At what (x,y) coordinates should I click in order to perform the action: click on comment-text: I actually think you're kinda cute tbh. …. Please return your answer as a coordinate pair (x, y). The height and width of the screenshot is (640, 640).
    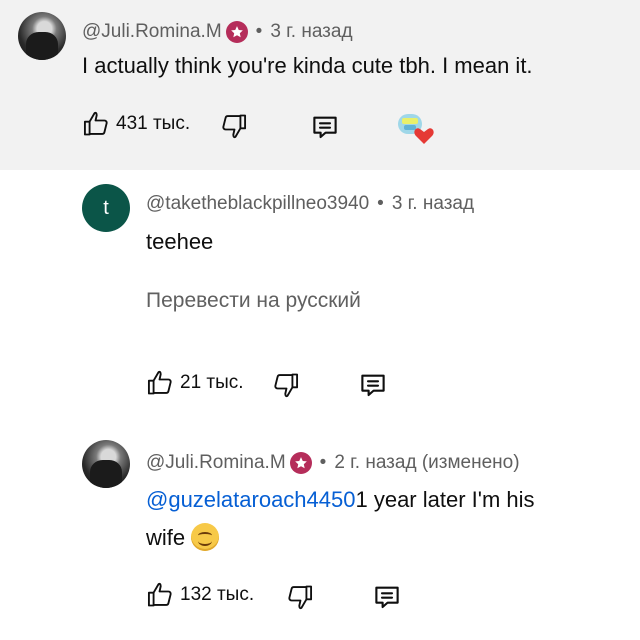
    Looking at the image, I should click on (307, 65).